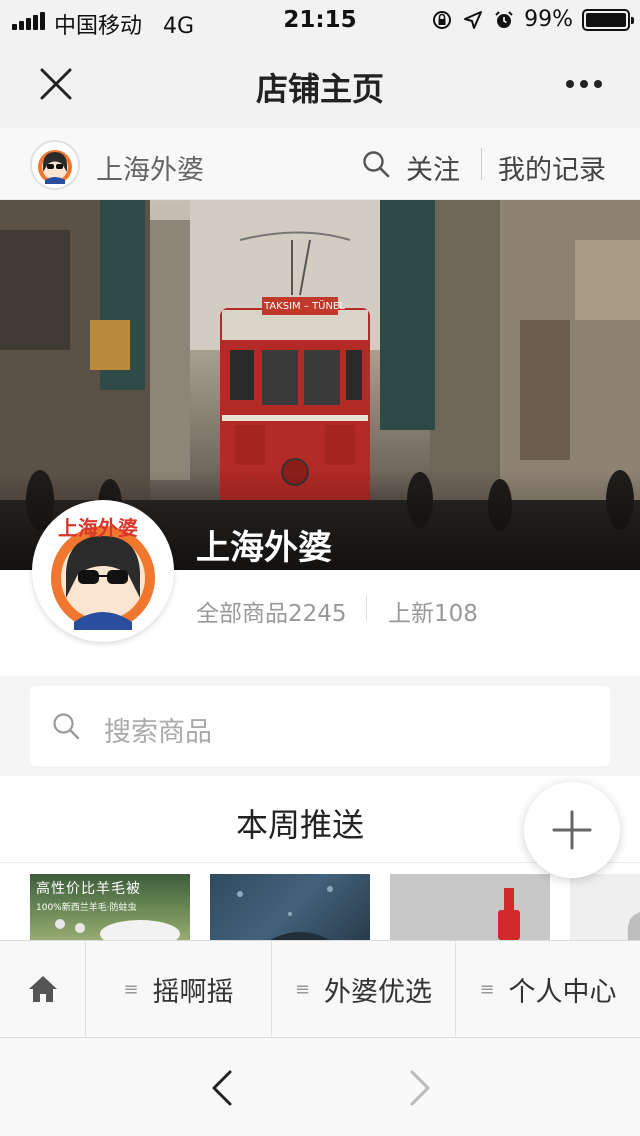 Image resolution: width=640 pixels, height=1136 pixels. I want to click on battery-icon, so click(608, 19).